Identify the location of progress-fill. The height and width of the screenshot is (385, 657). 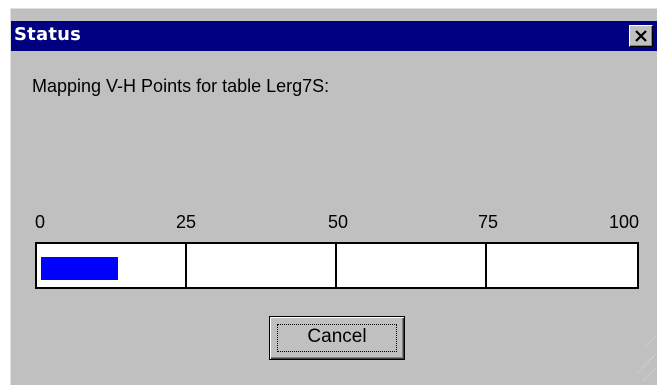
(79, 268).